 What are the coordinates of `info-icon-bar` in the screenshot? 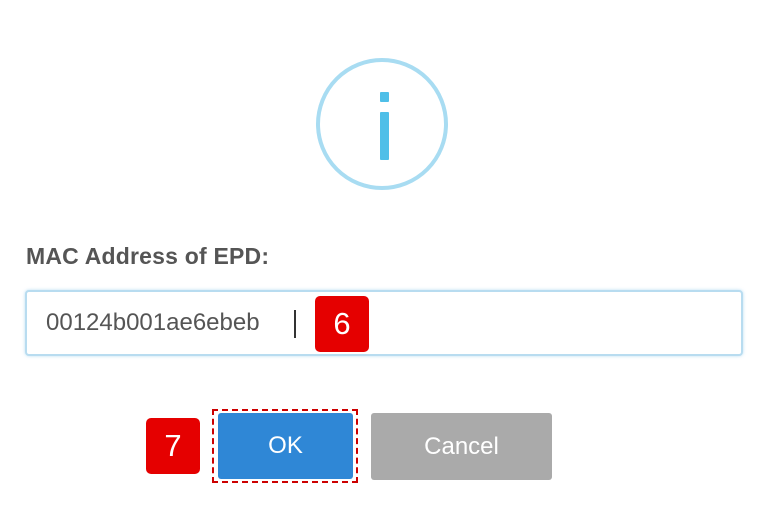 It's located at (384, 136).